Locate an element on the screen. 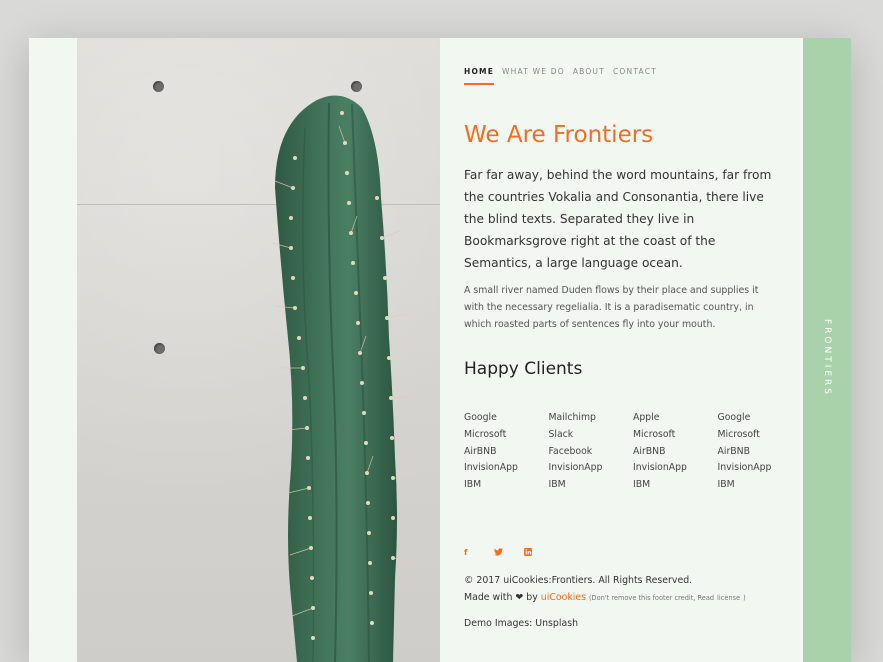  nav-item-home: HOME is located at coordinates (479, 76).